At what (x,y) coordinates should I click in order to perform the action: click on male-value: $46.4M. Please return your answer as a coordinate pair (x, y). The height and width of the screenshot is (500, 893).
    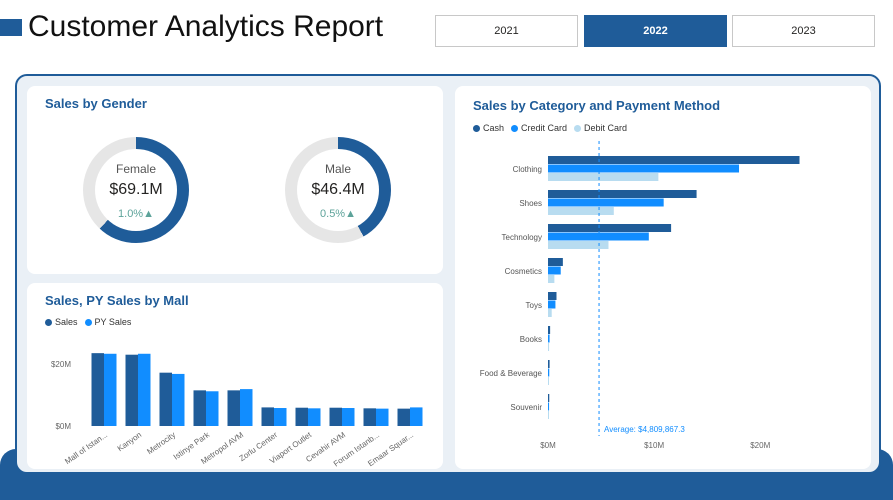
    Looking at the image, I should click on (338, 189).